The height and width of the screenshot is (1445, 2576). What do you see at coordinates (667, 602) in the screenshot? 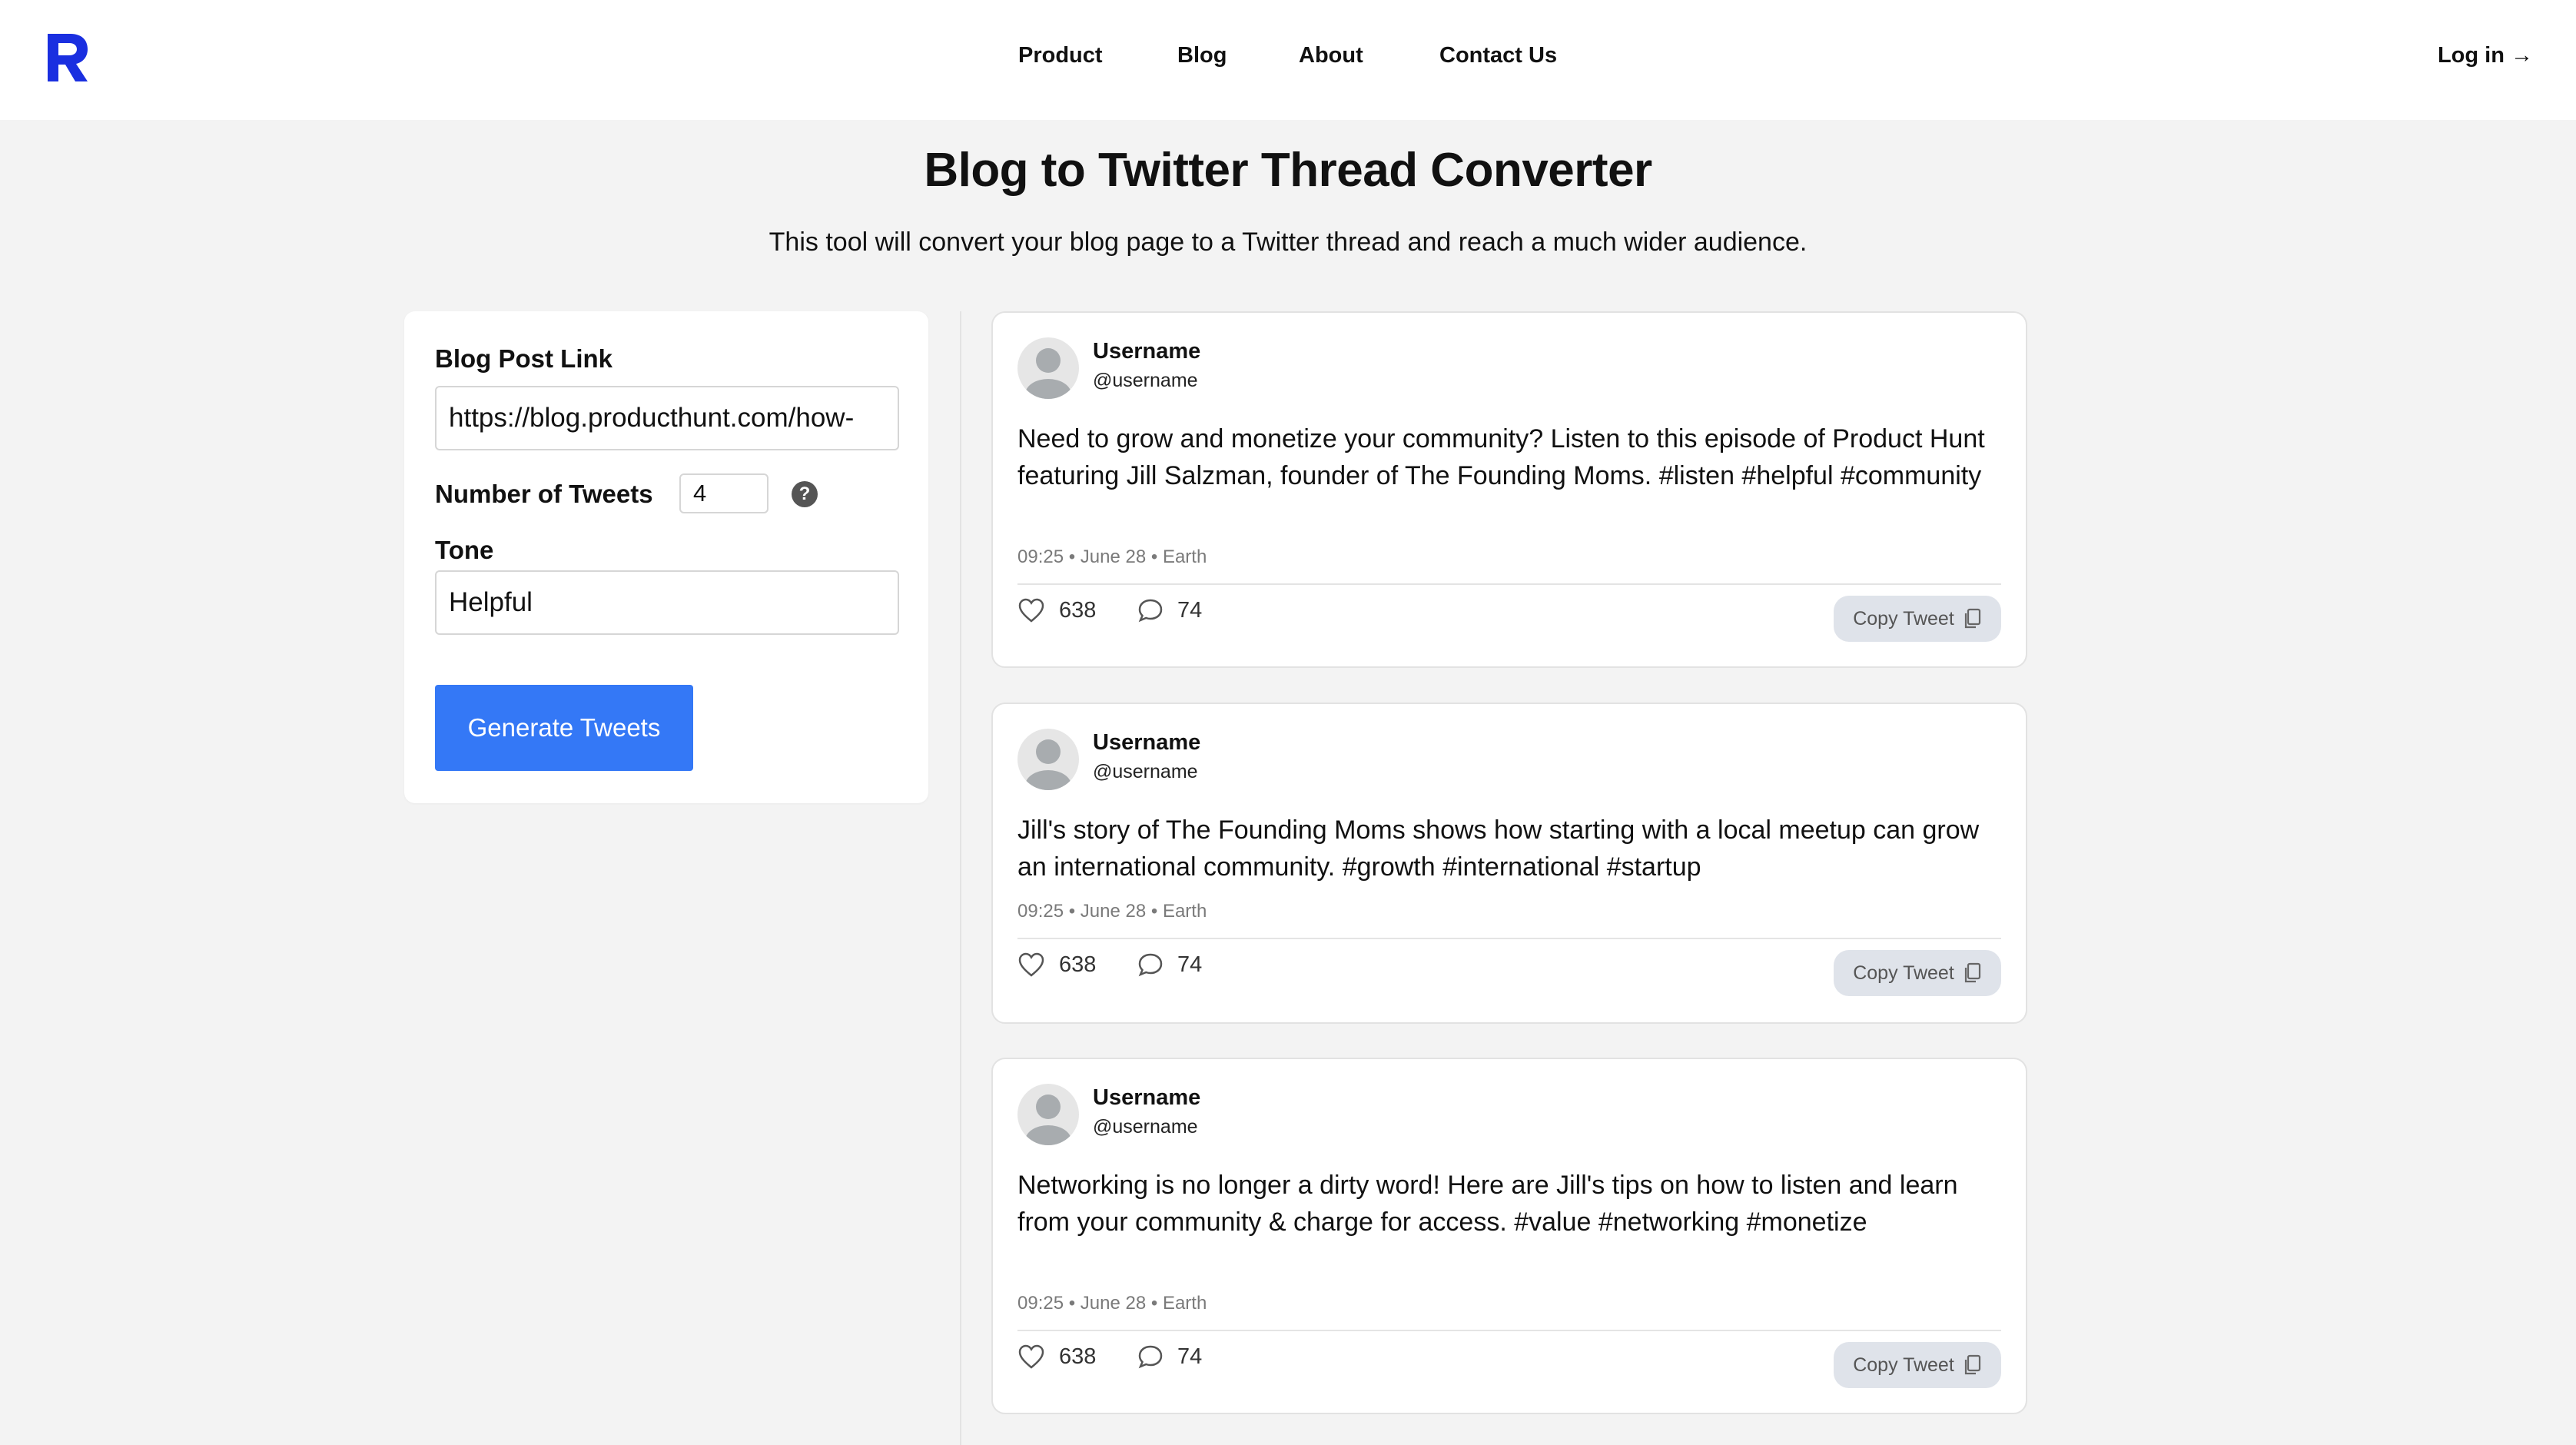
I see `tone-input: Helpful` at bounding box center [667, 602].